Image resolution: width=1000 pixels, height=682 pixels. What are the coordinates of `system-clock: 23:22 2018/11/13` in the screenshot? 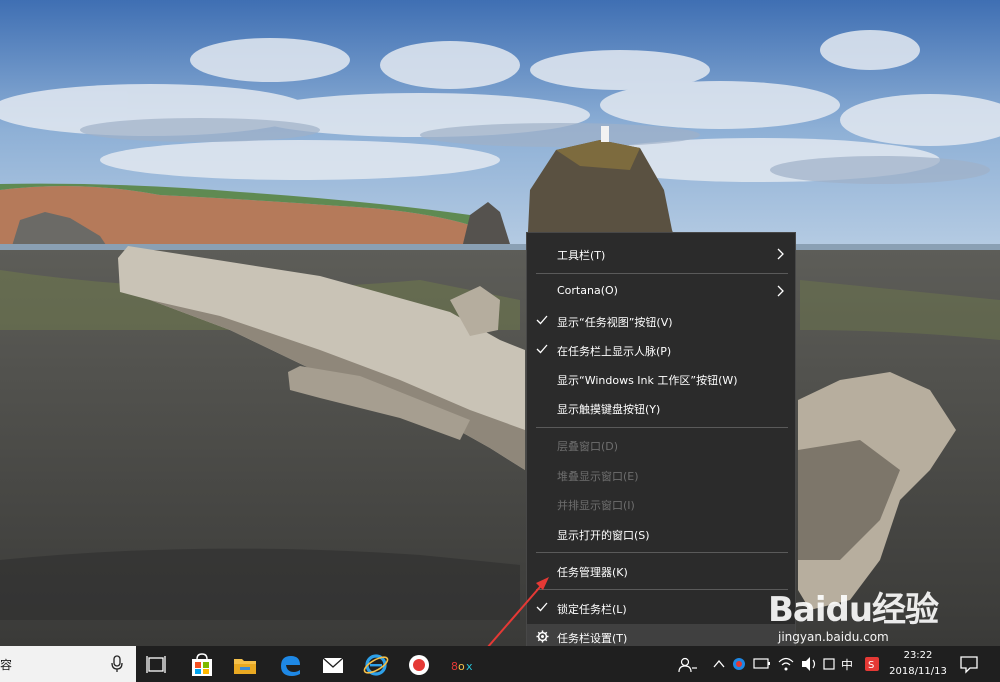 It's located at (918, 664).